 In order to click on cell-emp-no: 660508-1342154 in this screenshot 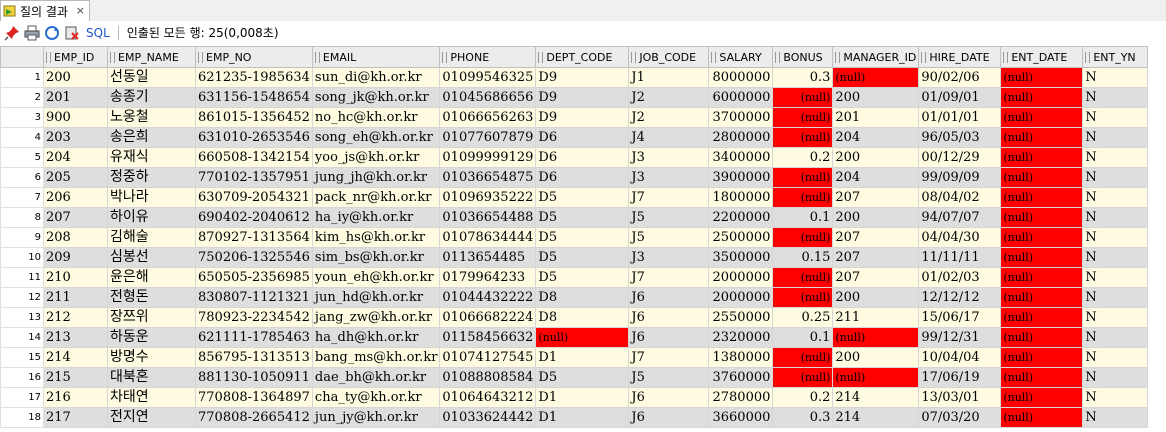, I will do `click(254, 157)`.